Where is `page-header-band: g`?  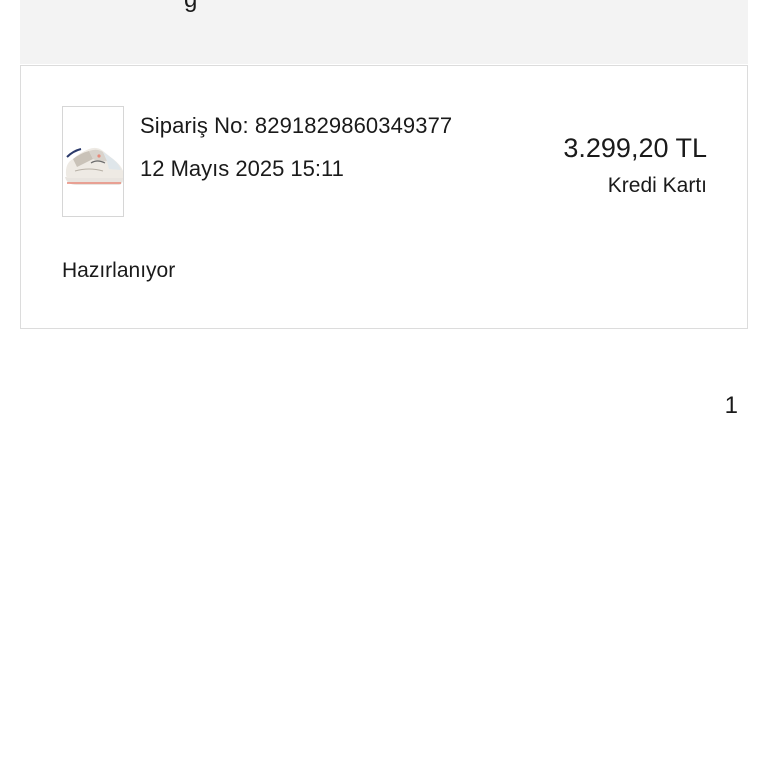 page-header-band: g is located at coordinates (384, 32).